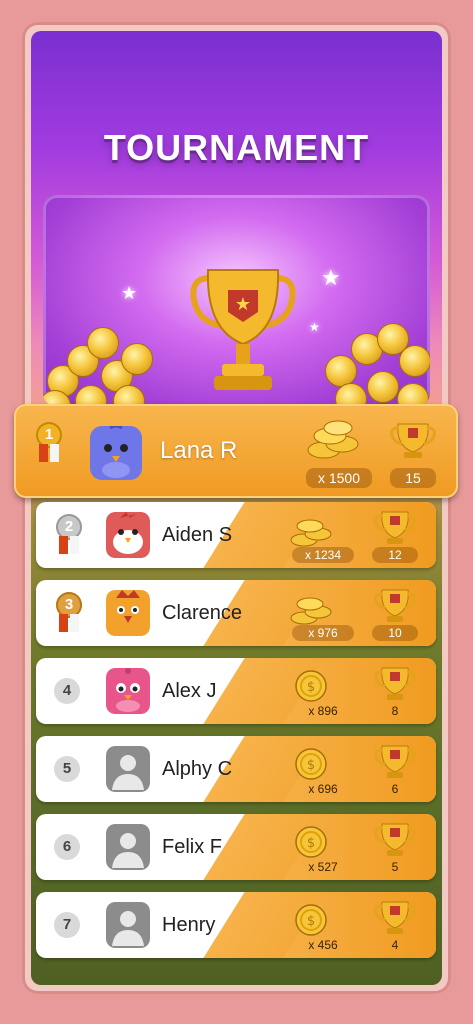  Describe the element at coordinates (236, 691) in the screenshot. I see `leaderboard-row: 4 Alex J $ x 896 8` at that location.